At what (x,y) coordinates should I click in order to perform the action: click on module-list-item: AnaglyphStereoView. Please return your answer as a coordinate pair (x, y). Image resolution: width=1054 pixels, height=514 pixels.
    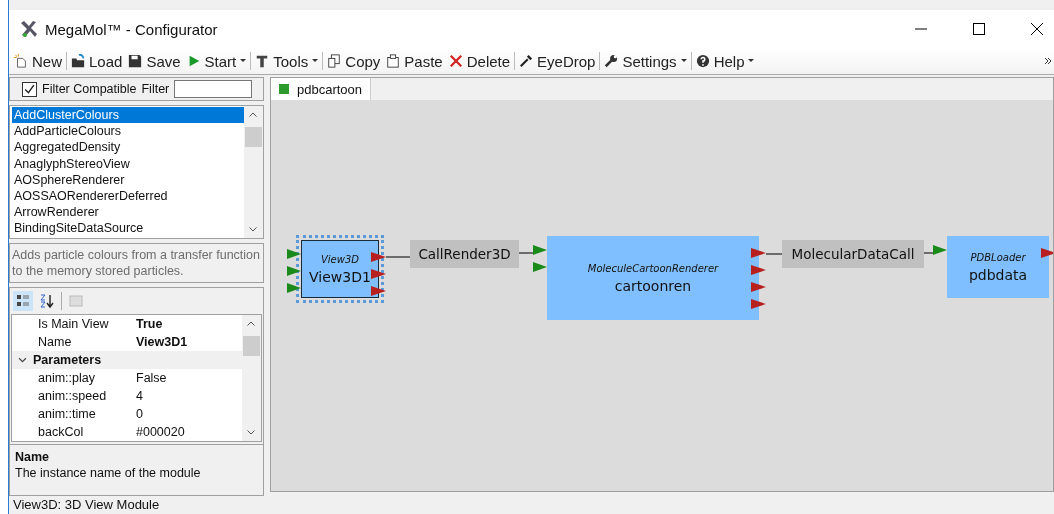
    Looking at the image, I should click on (128, 163).